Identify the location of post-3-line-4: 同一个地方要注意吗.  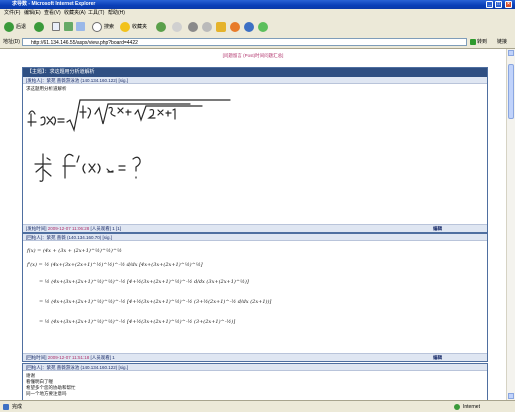
(46, 393).